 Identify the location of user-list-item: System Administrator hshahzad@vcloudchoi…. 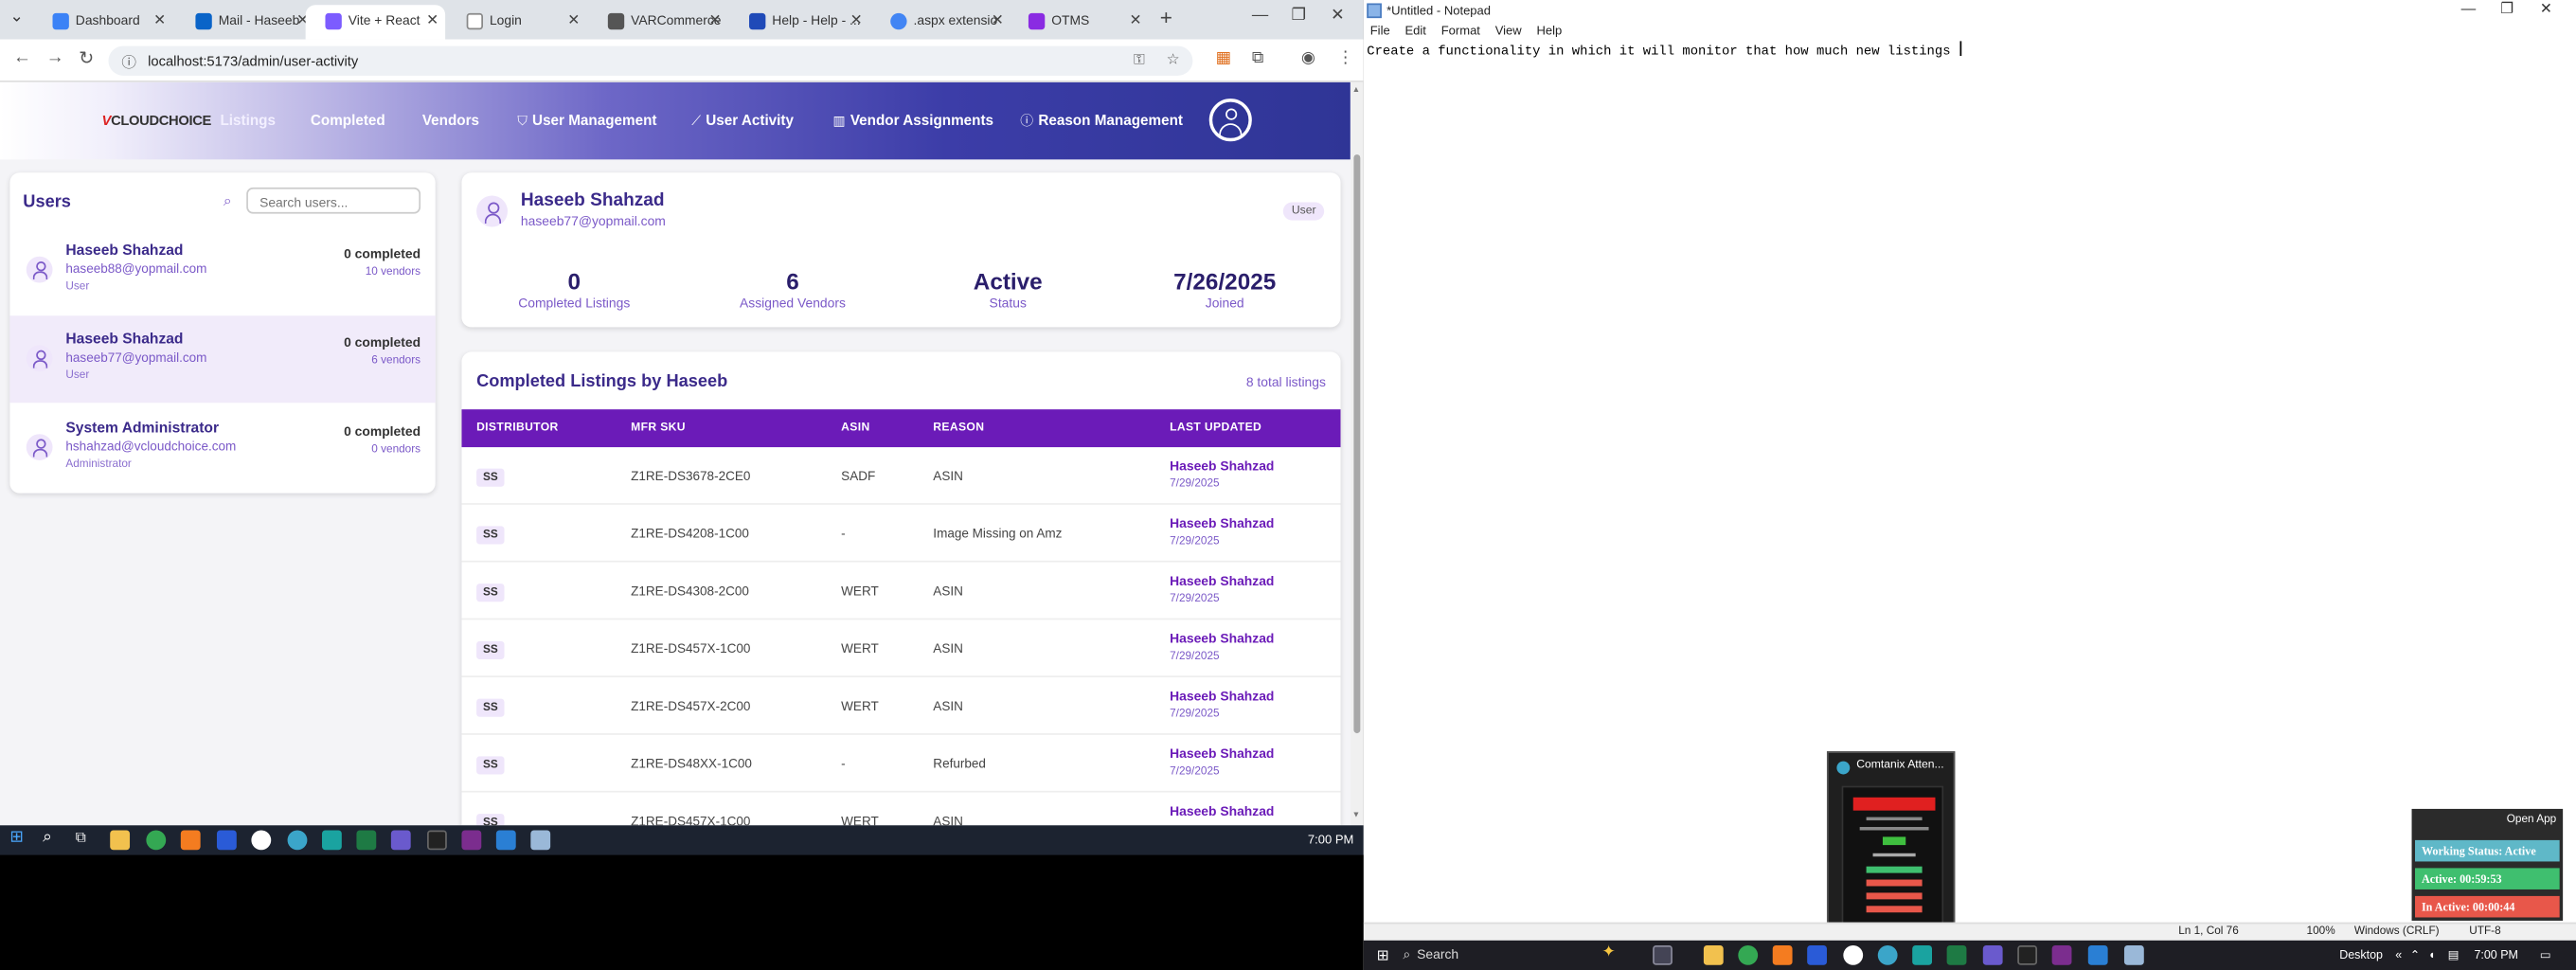
(222, 448).